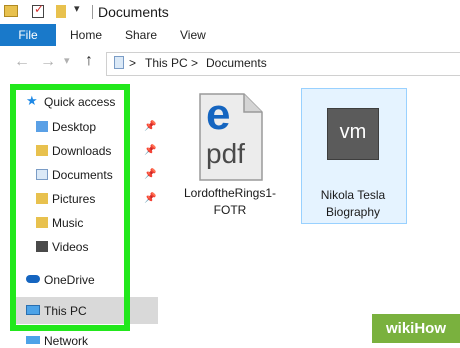  Describe the element at coordinates (77, 8) in the screenshot. I see `customize-toolbar-dropdown-icon: ▾` at that location.